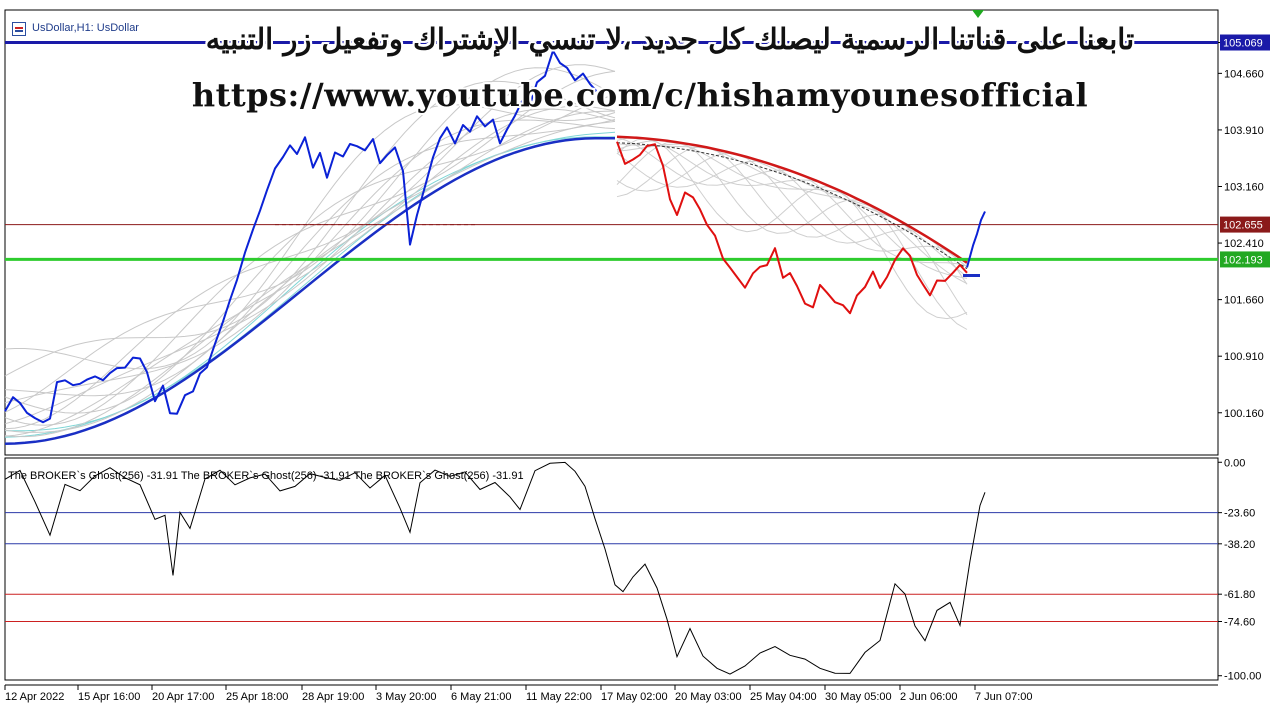 The image size is (1280, 724). I want to click on y-tick-label: 103.160, so click(1244, 187).